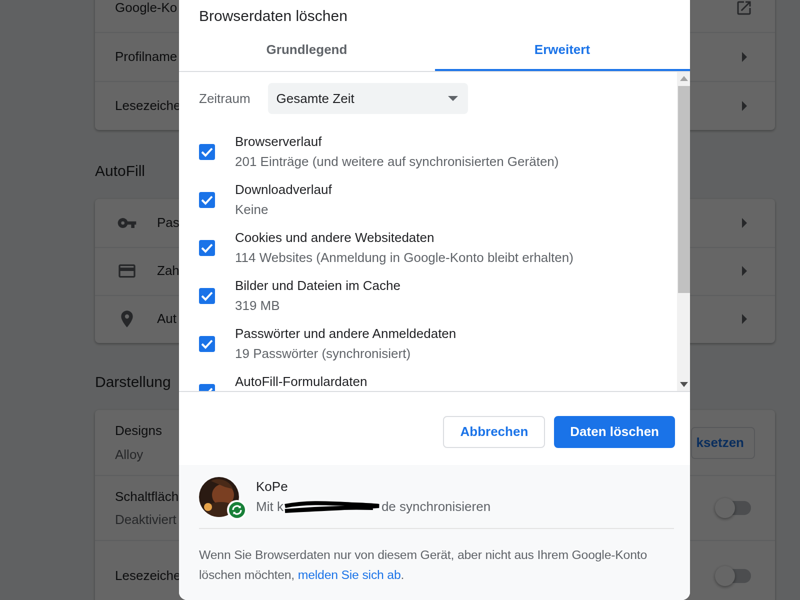 The width and height of the screenshot is (800, 600). What do you see at coordinates (723, 442) in the screenshot?
I see `reset-button: ksetzen` at bounding box center [723, 442].